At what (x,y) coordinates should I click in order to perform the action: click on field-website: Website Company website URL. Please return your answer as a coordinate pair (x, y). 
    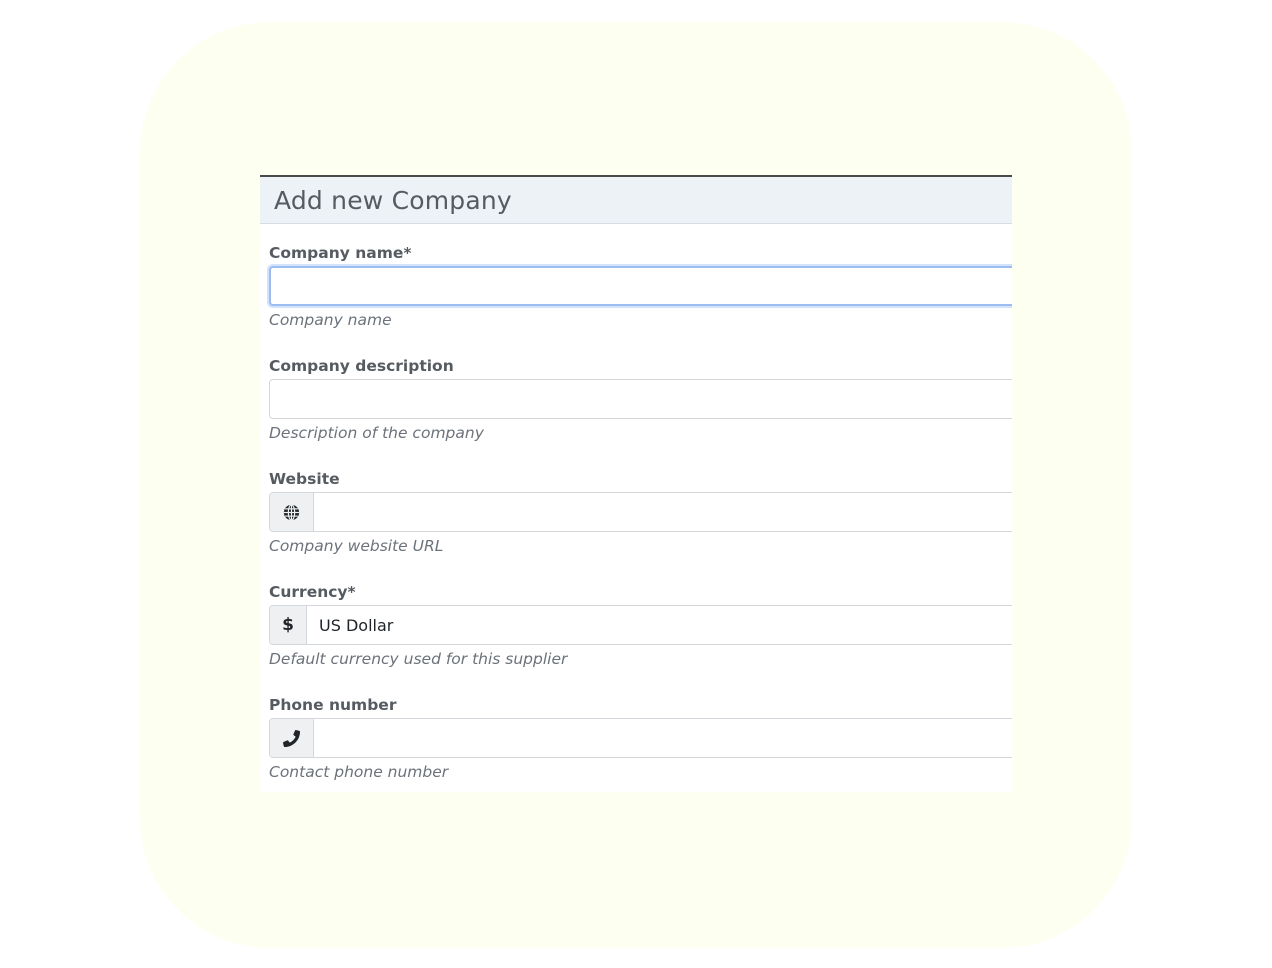
    Looking at the image, I should click on (640, 512).